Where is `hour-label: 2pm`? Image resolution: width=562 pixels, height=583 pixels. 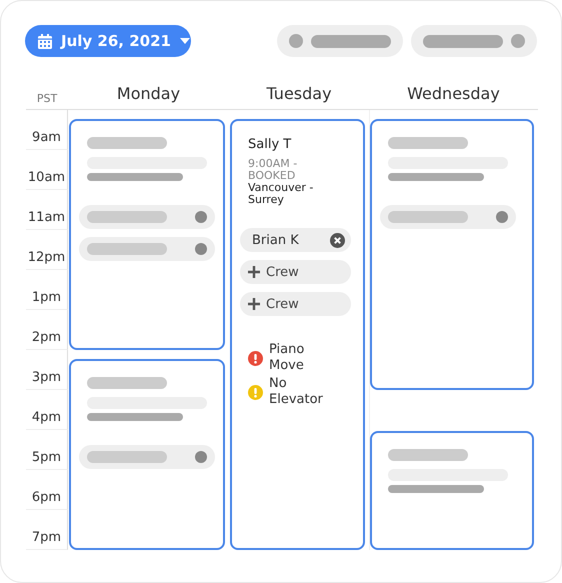 hour-label: 2pm is located at coordinates (47, 337).